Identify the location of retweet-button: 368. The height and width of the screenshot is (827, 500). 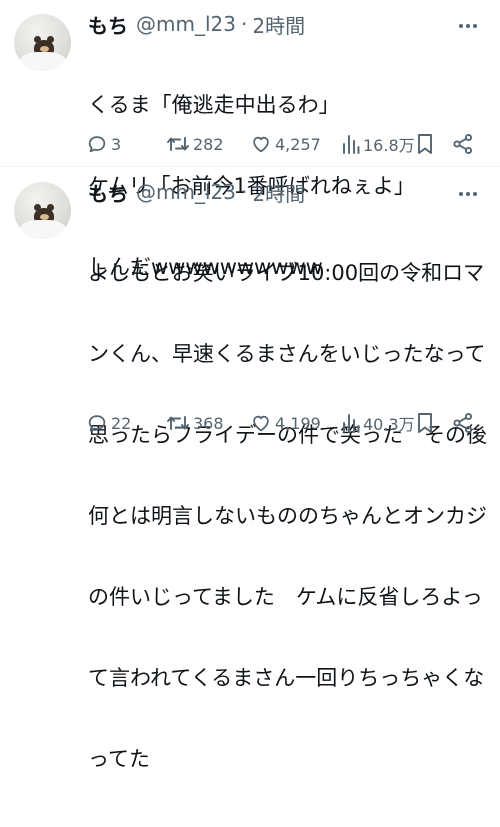
(195, 423).